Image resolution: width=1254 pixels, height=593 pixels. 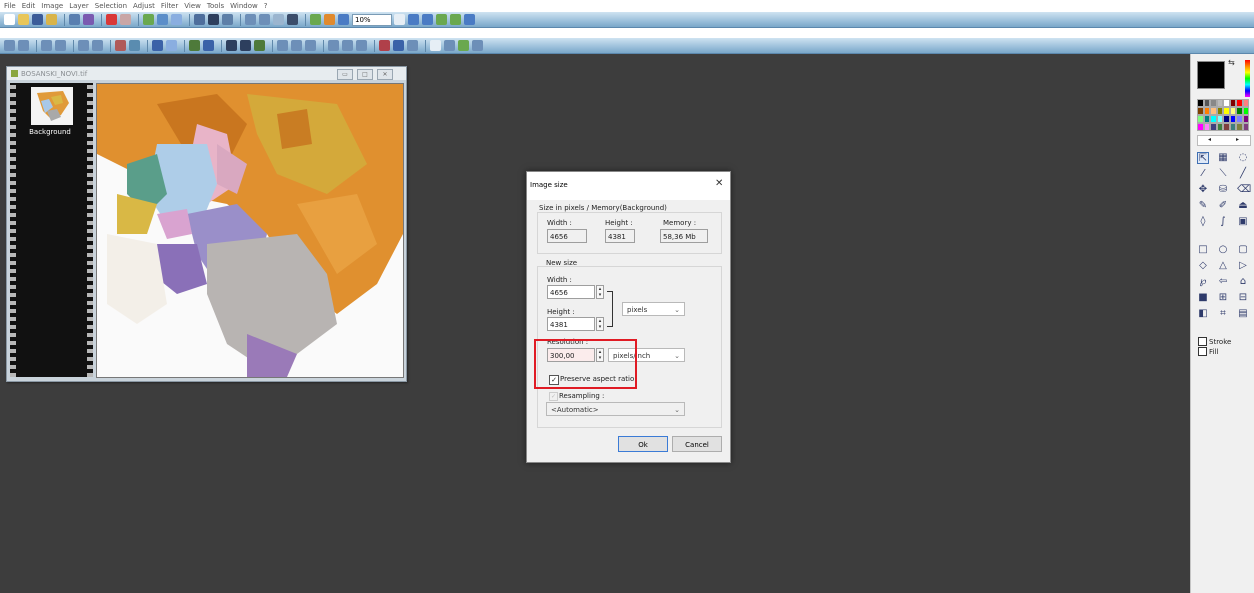 I want to click on selection-icon, so click(x=278, y=19).